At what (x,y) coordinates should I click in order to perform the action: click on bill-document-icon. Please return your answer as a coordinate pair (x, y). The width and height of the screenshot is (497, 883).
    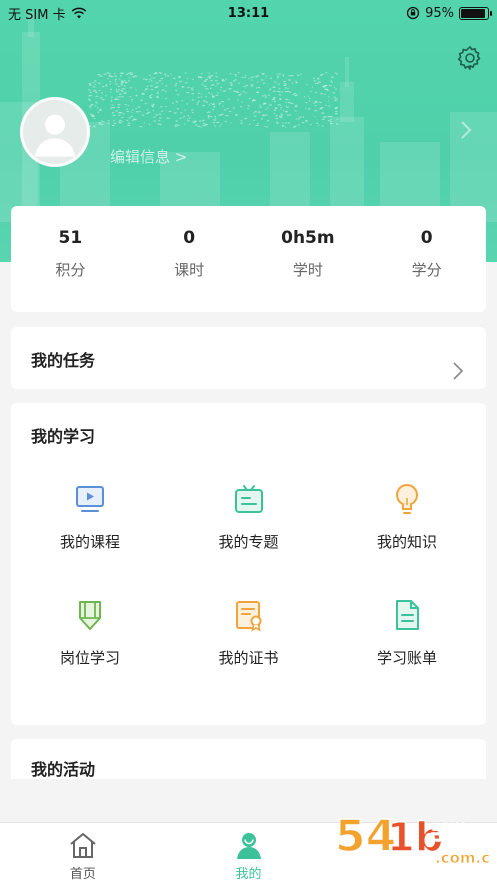
    Looking at the image, I should click on (407, 615).